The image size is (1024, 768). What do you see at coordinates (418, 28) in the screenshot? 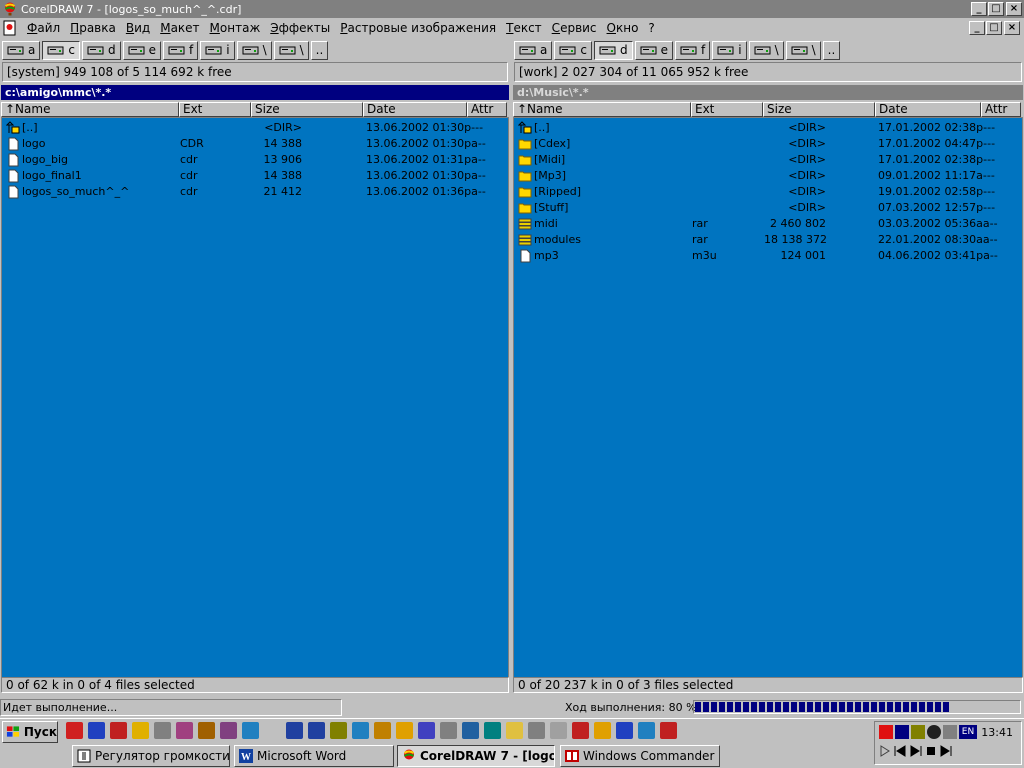
I see `menu-item-bitmaps: Растровые изображения` at bounding box center [418, 28].